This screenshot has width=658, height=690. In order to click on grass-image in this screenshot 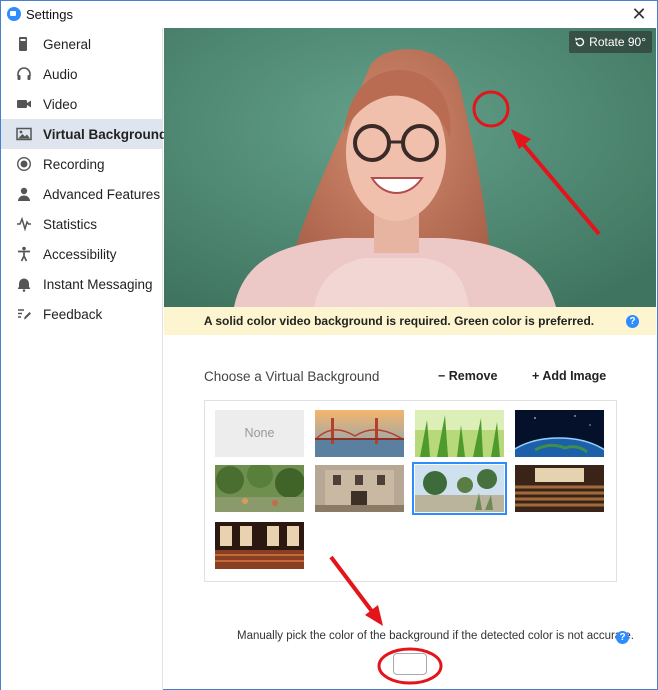, I will do `click(459, 433)`.